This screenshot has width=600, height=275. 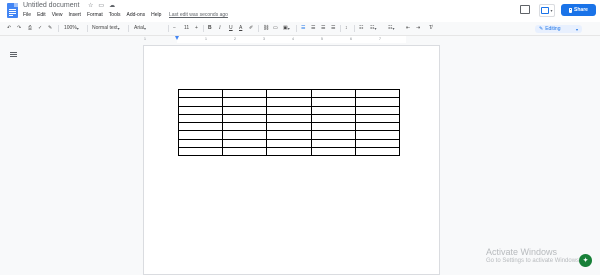 I want to click on font-size-input: 11, so click(x=186, y=28).